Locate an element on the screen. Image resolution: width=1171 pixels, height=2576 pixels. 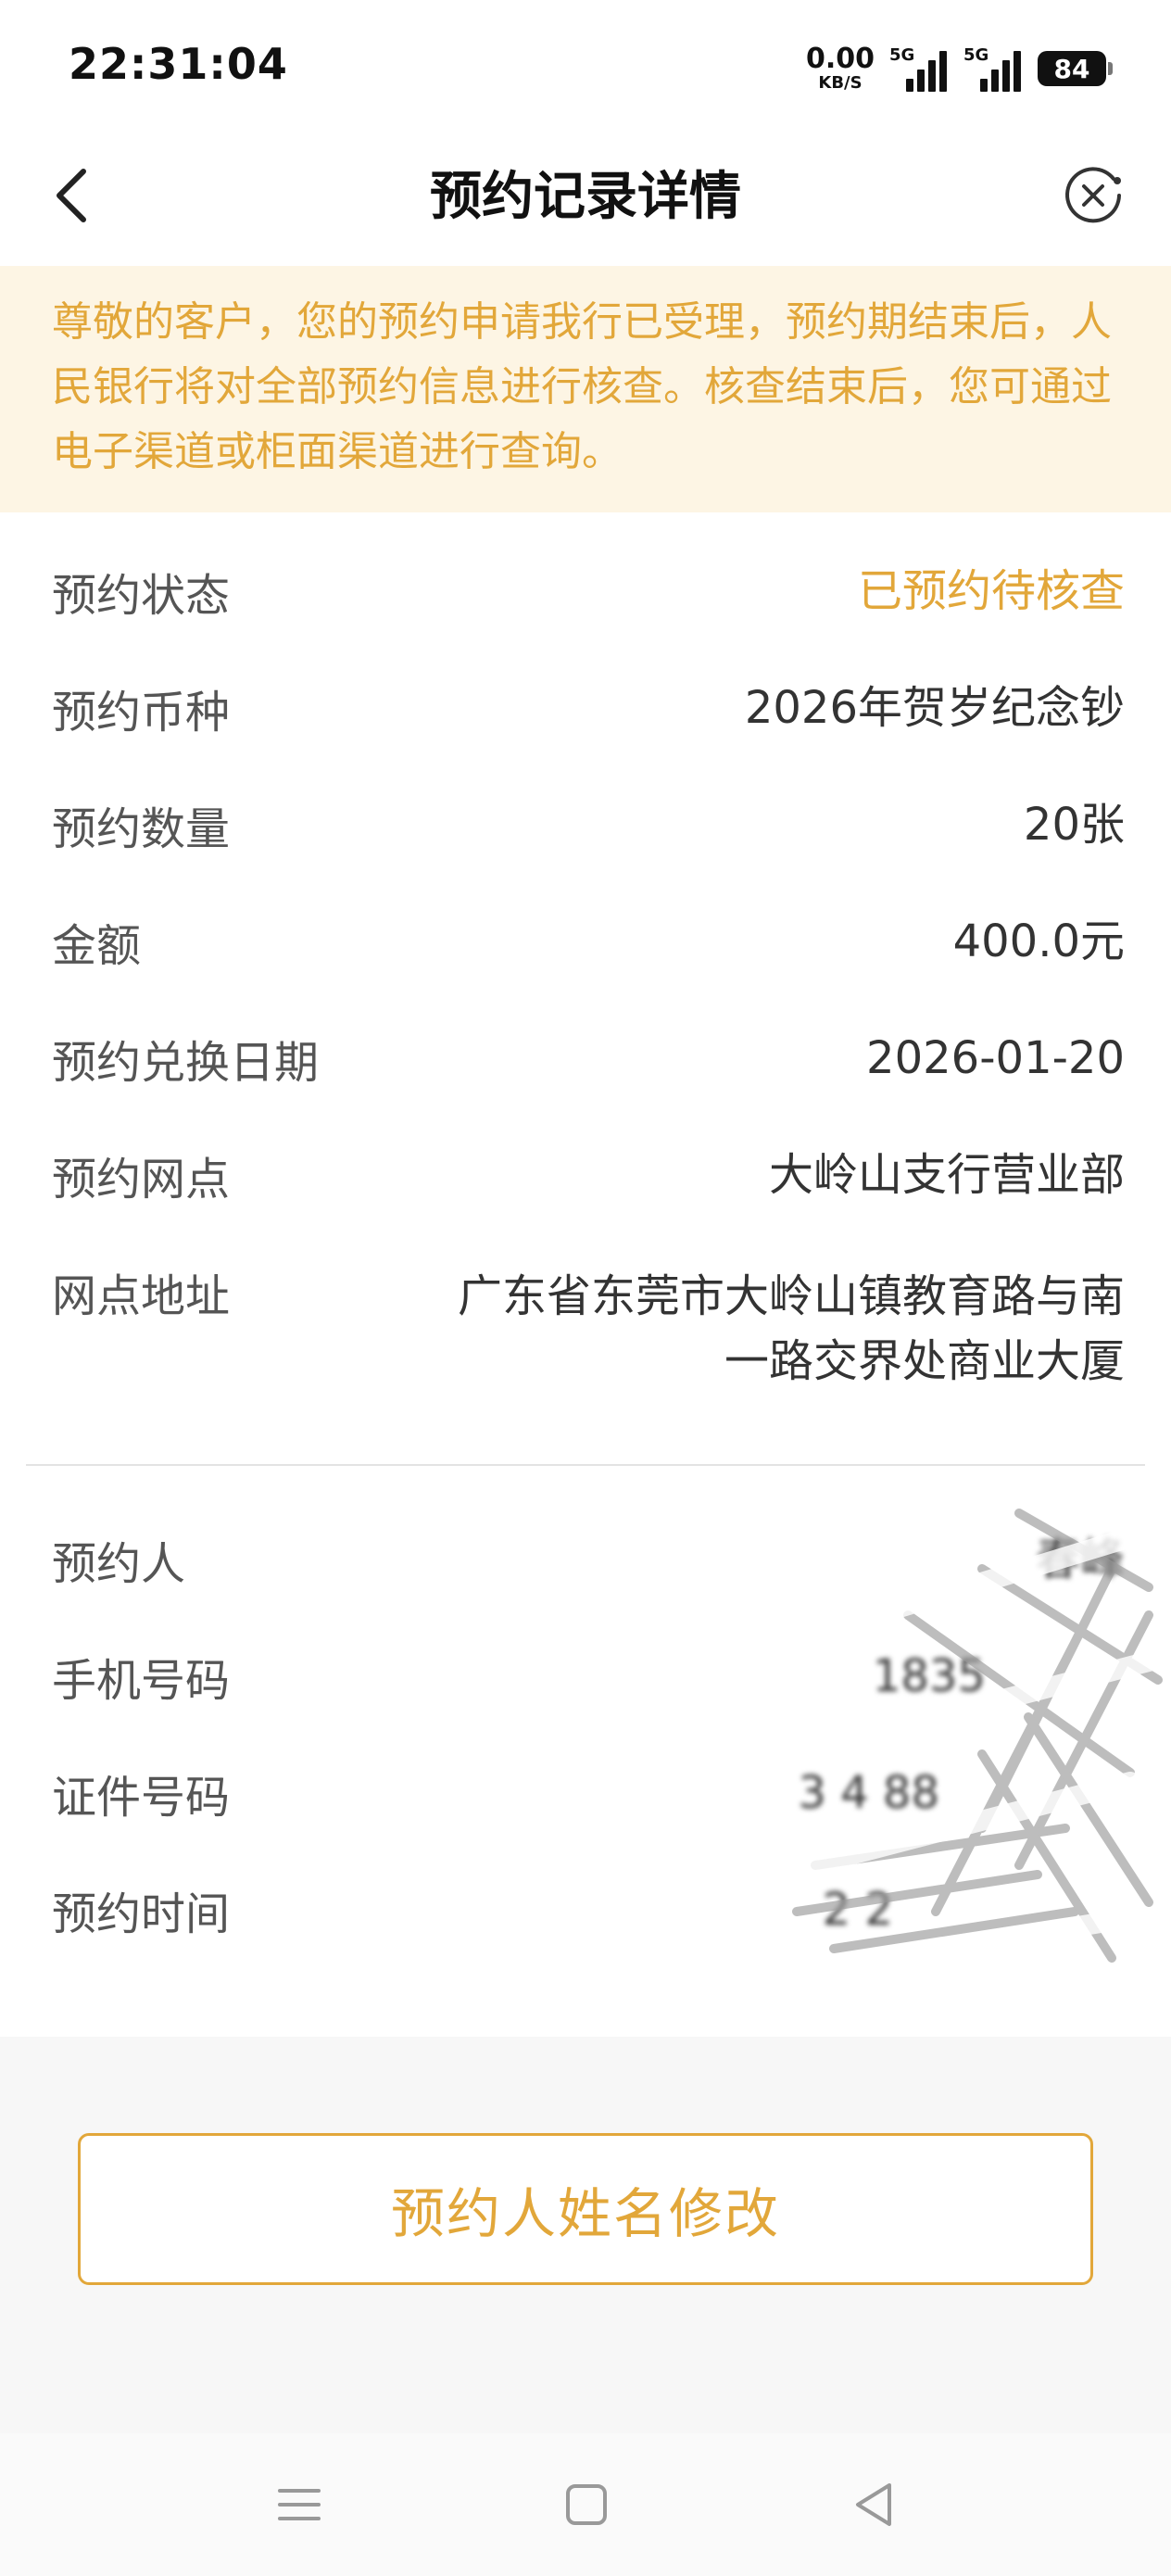
quantity-label: 预约数量 is located at coordinates (142, 829).